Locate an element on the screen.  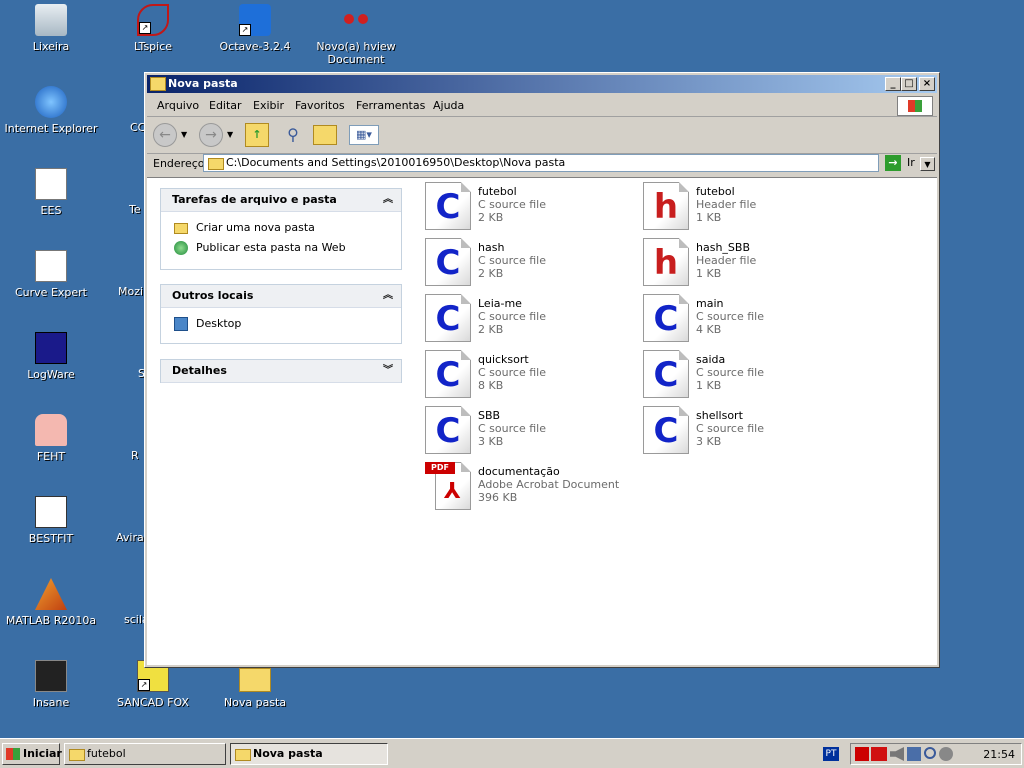
details-panel: Detalhes ︾ is located at coordinates (281, 371).